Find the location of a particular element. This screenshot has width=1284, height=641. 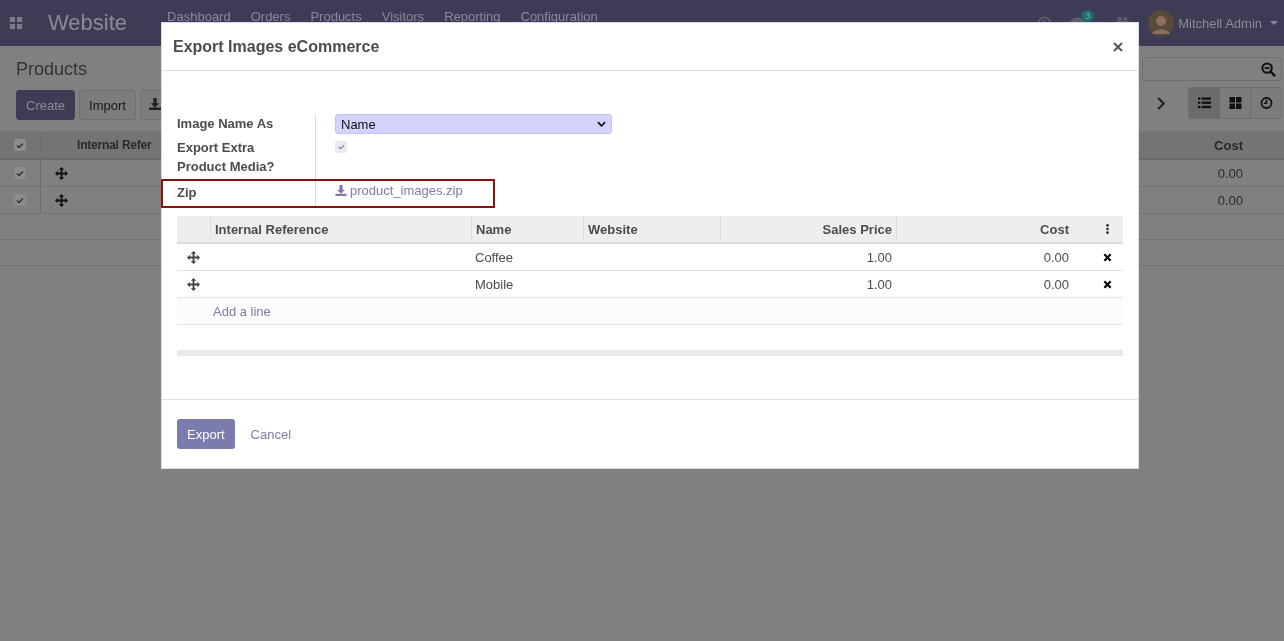

caret-icon is located at coordinates (601, 124).